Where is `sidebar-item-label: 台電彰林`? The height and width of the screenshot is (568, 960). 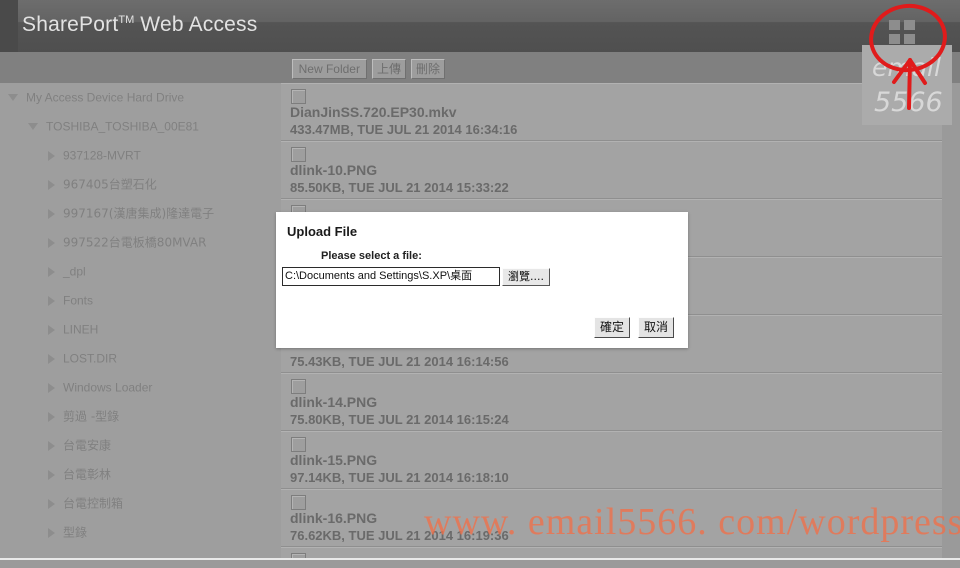
sidebar-item-label: 台電彰林 is located at coordinates (87, 474).